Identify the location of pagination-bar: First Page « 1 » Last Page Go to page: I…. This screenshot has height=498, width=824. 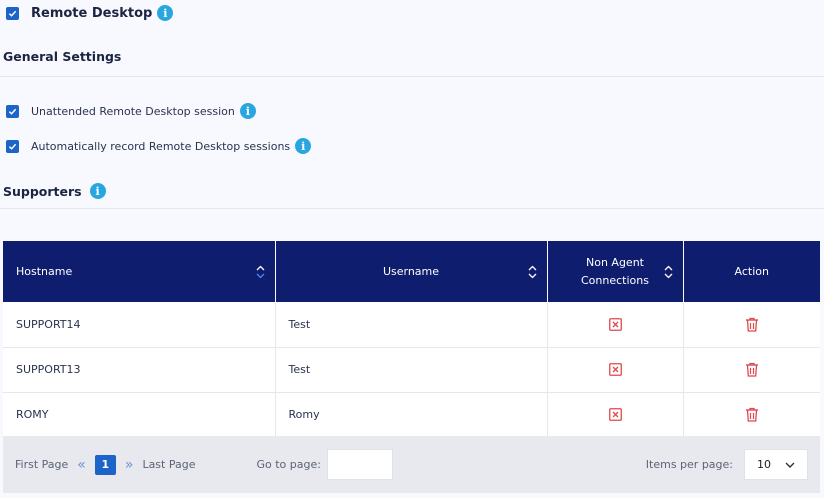
(411, 464).